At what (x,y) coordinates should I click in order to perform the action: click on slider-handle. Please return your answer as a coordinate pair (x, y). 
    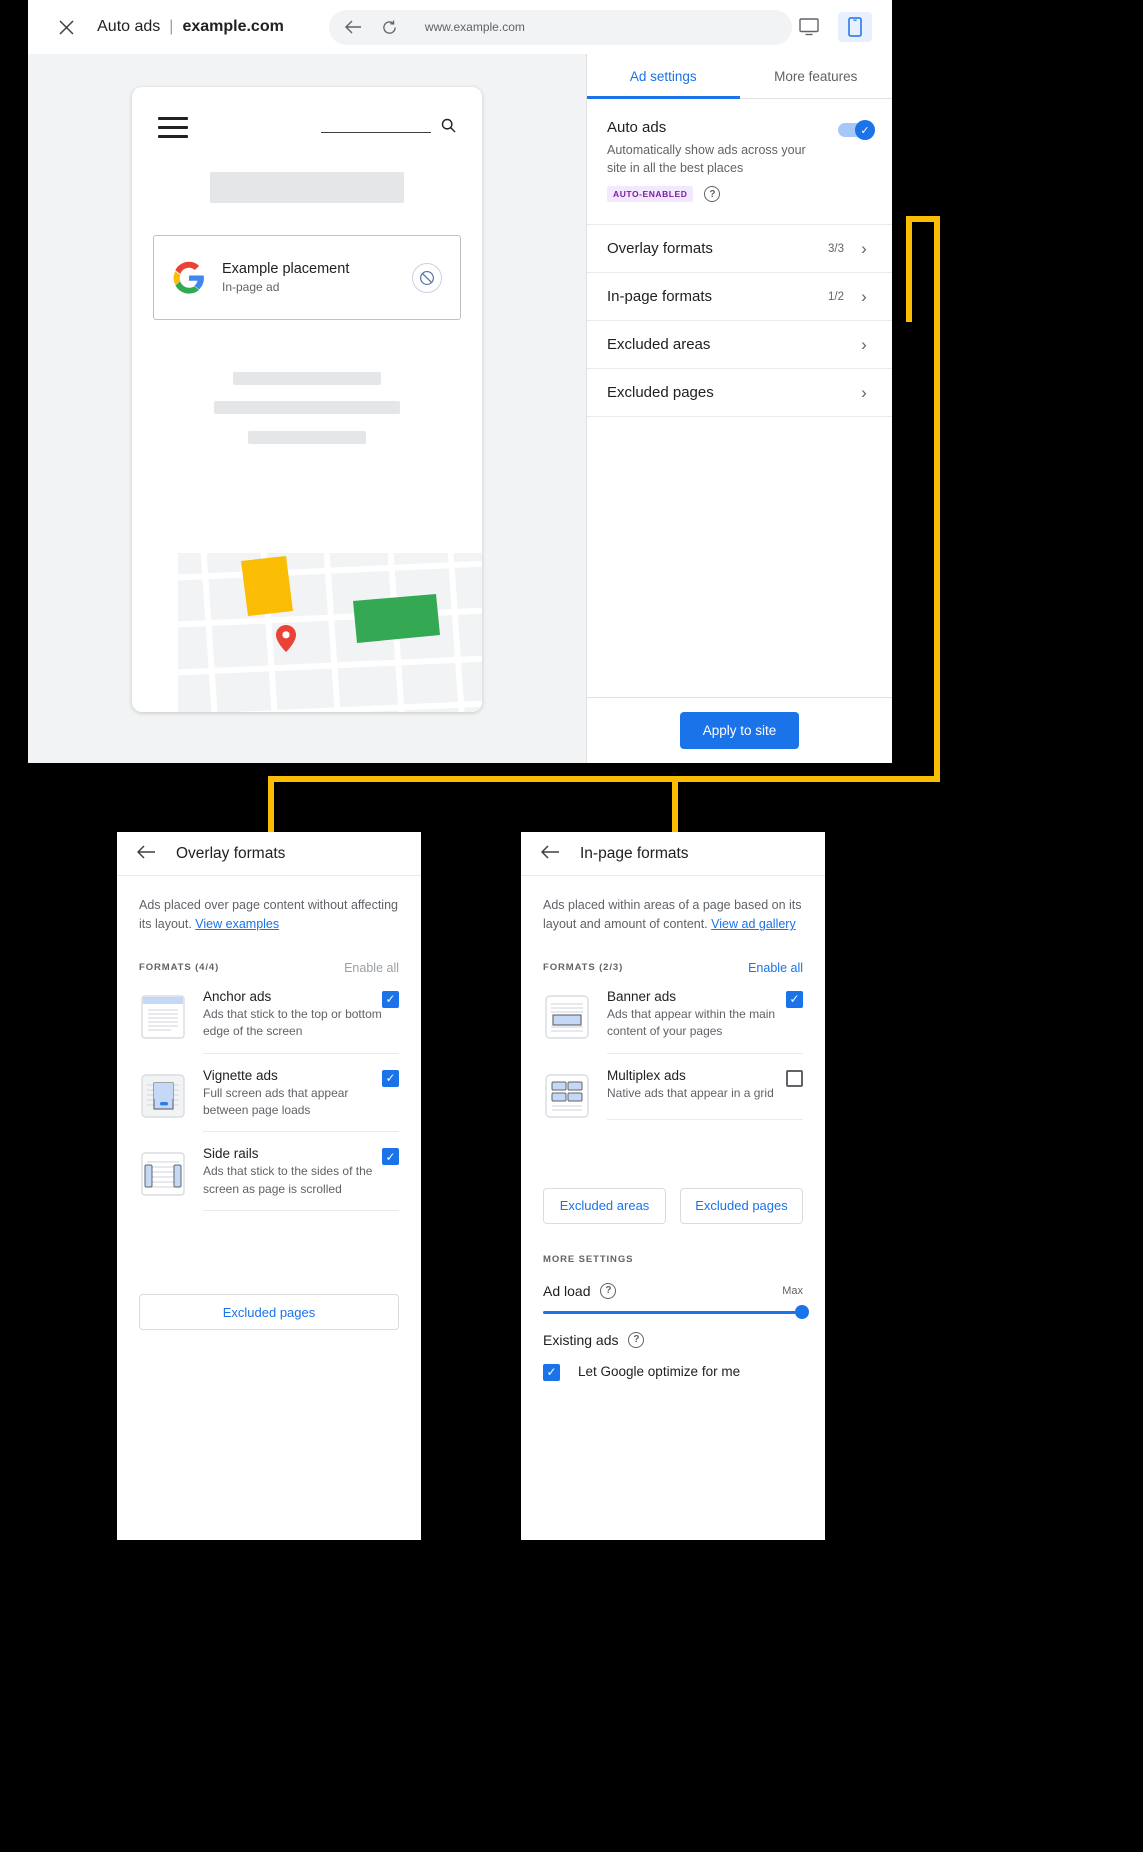
    Looking at the image, I should click on (802, 1312).